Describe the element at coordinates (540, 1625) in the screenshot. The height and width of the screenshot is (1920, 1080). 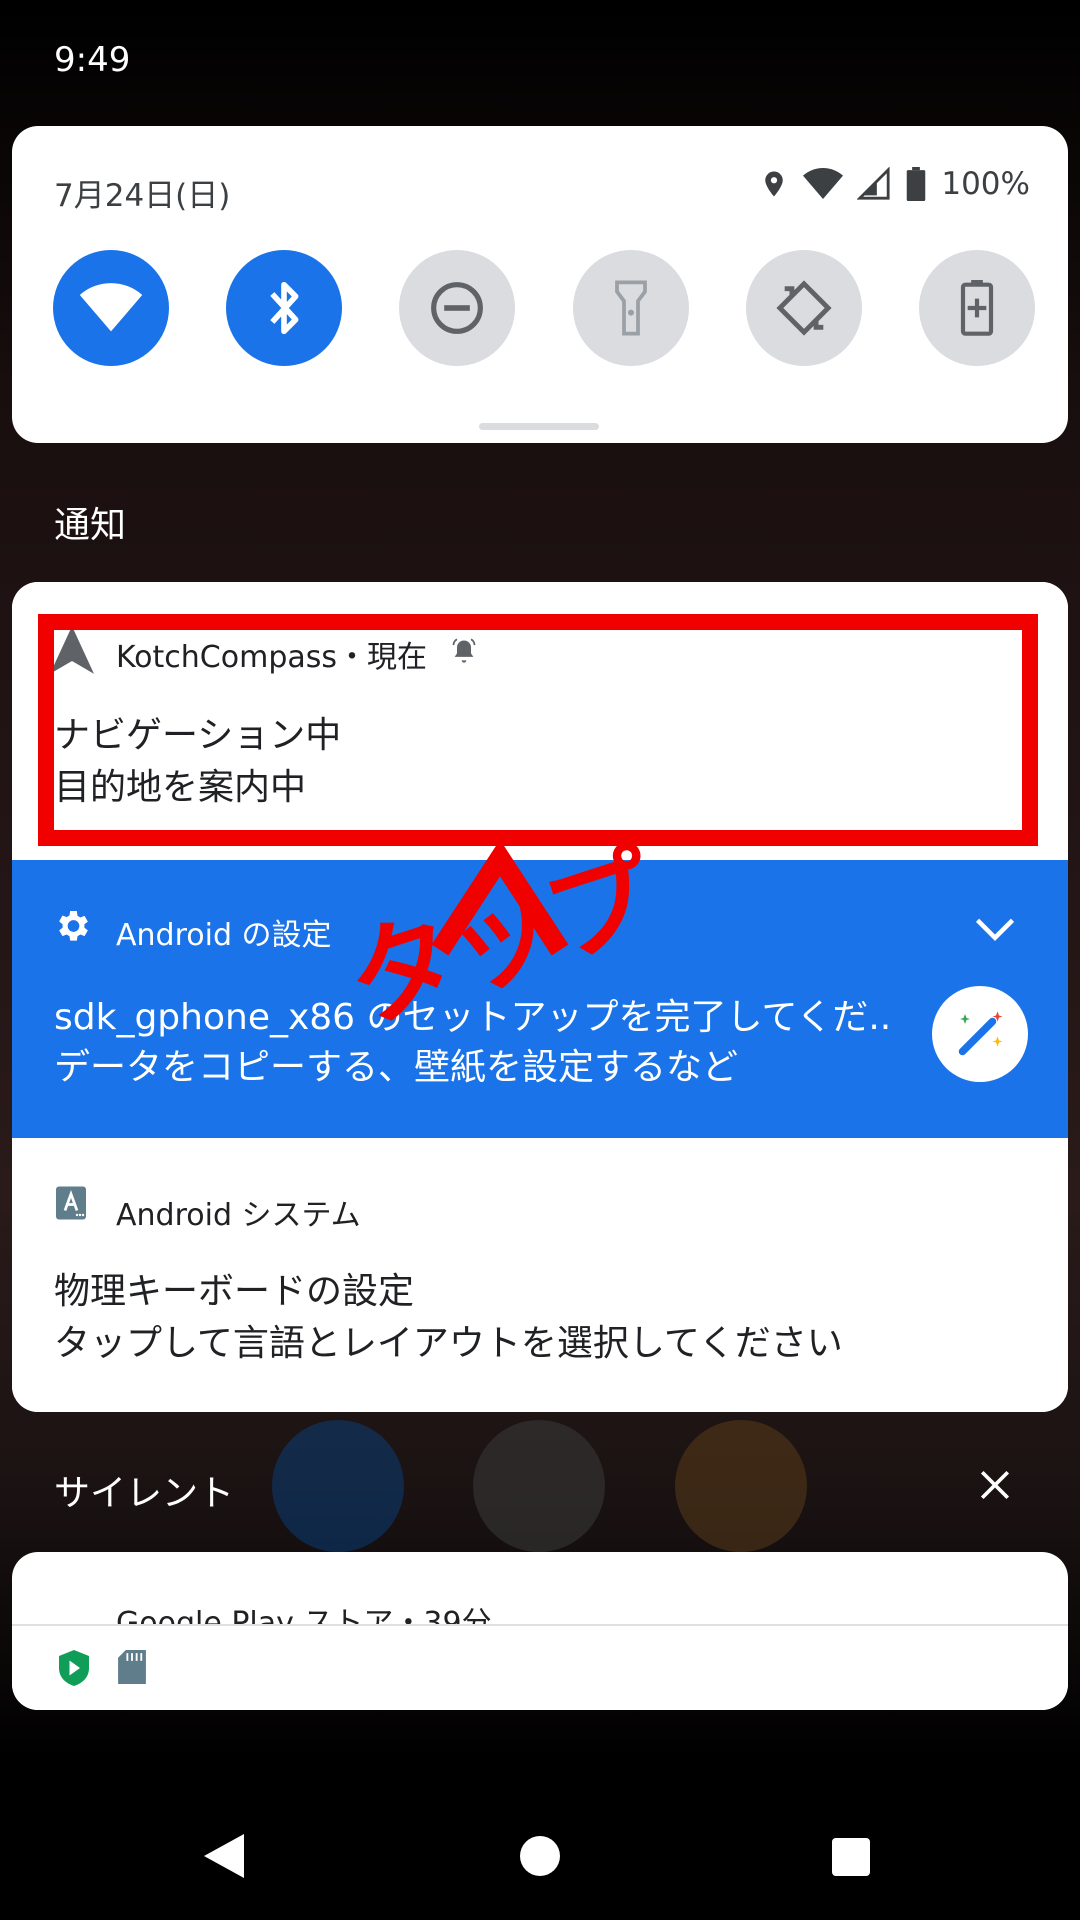
I see `divider` at that location.